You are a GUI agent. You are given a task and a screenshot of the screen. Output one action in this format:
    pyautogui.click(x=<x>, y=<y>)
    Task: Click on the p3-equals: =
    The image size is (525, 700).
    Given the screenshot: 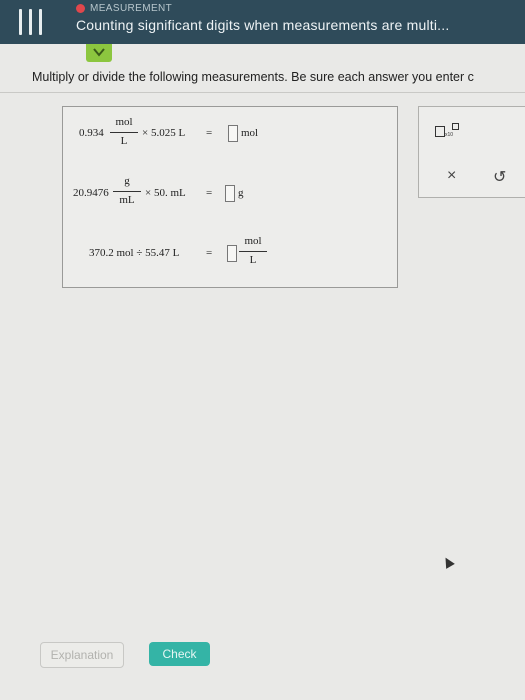 What is the action you would take?
    pyautogui.click(x=209, y=253)
    